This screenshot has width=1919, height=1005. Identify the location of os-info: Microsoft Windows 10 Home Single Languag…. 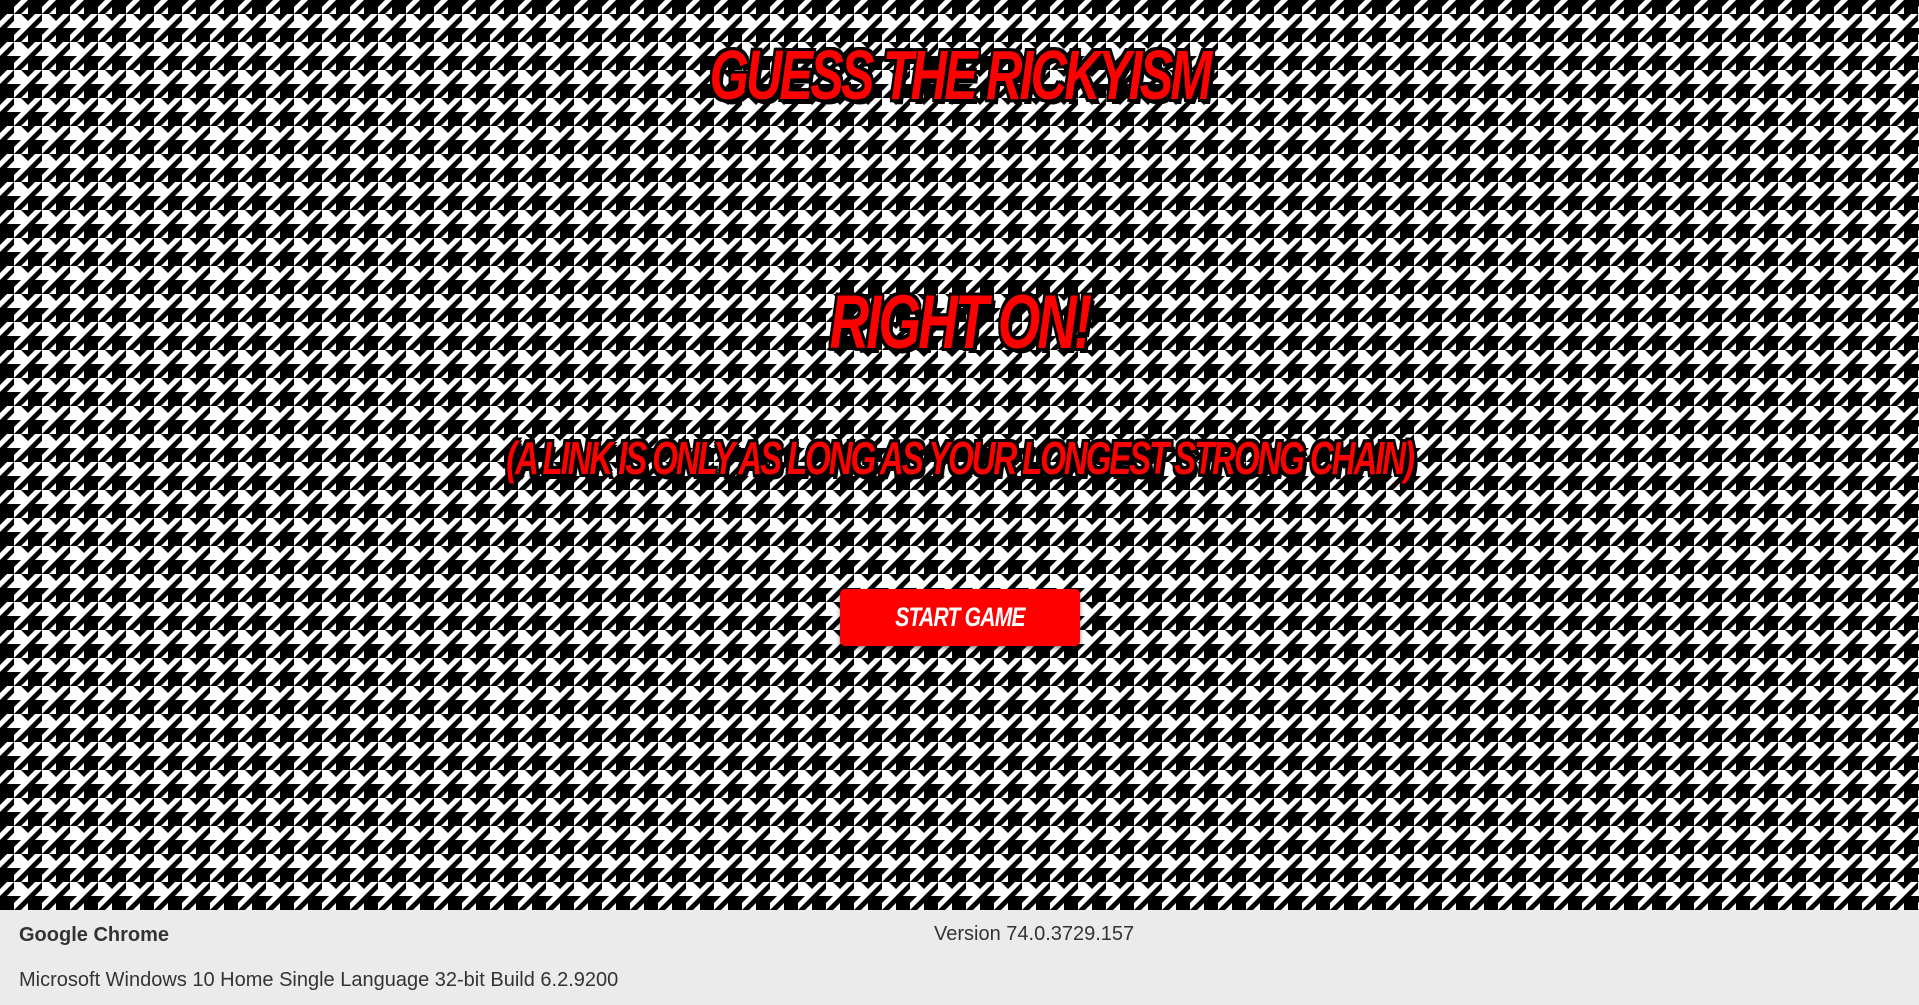
(319, 980).